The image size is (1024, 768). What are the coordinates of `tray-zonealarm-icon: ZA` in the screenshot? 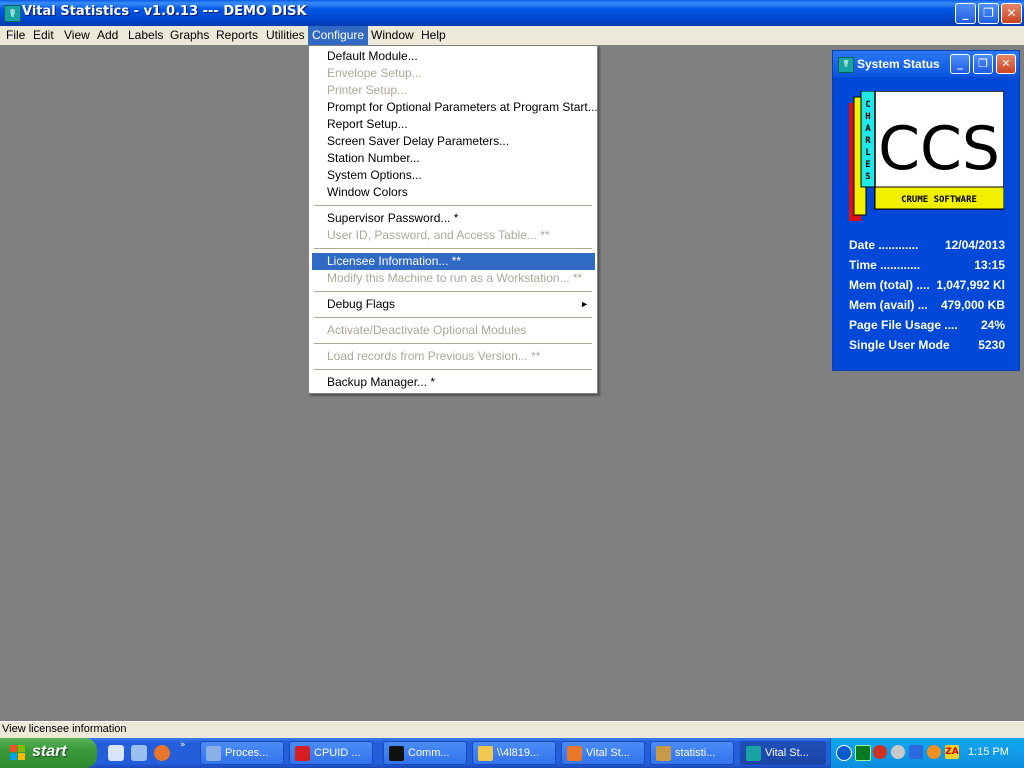 It's located at (952, 752).